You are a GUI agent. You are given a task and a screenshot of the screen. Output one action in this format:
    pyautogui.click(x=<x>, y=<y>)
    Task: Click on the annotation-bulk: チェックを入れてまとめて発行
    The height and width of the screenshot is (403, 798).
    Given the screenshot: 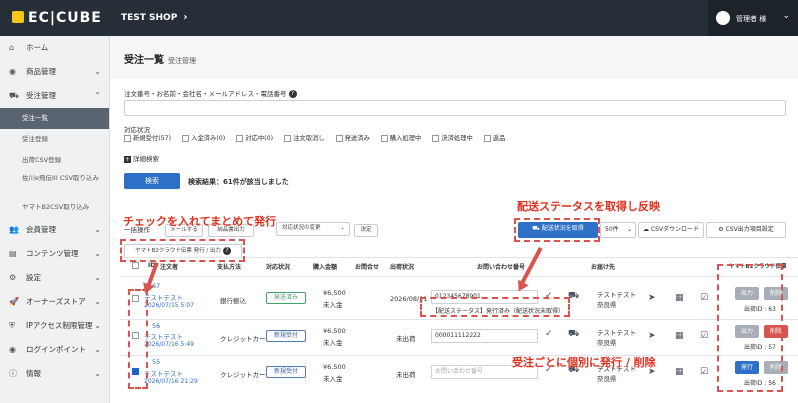 What is the action you would take?
    pyautogui.click(x=200, y=221)
    